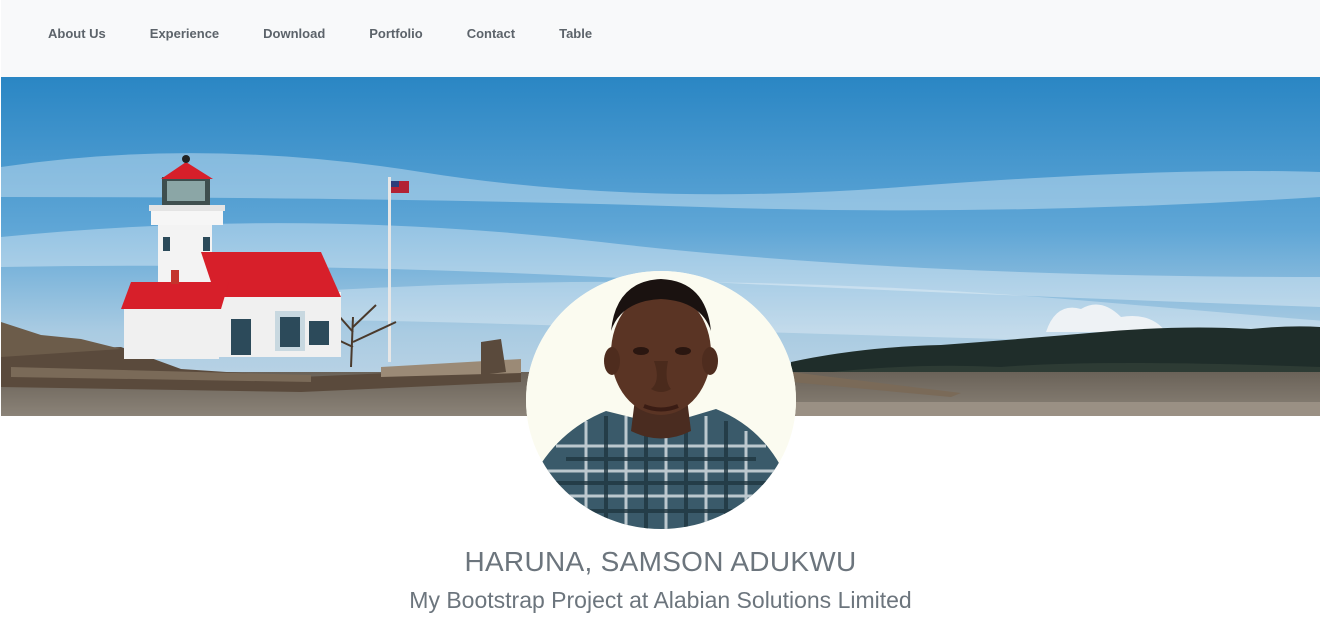  What do you see at coordinates (184, 34) in the screenshot?
I see `nav-item-experience: Experience` at bounding box center [184, 34].